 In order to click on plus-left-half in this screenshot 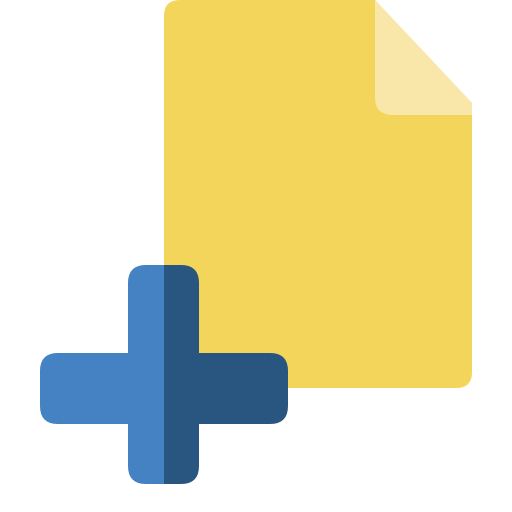, I will do `click(102, 374)`.